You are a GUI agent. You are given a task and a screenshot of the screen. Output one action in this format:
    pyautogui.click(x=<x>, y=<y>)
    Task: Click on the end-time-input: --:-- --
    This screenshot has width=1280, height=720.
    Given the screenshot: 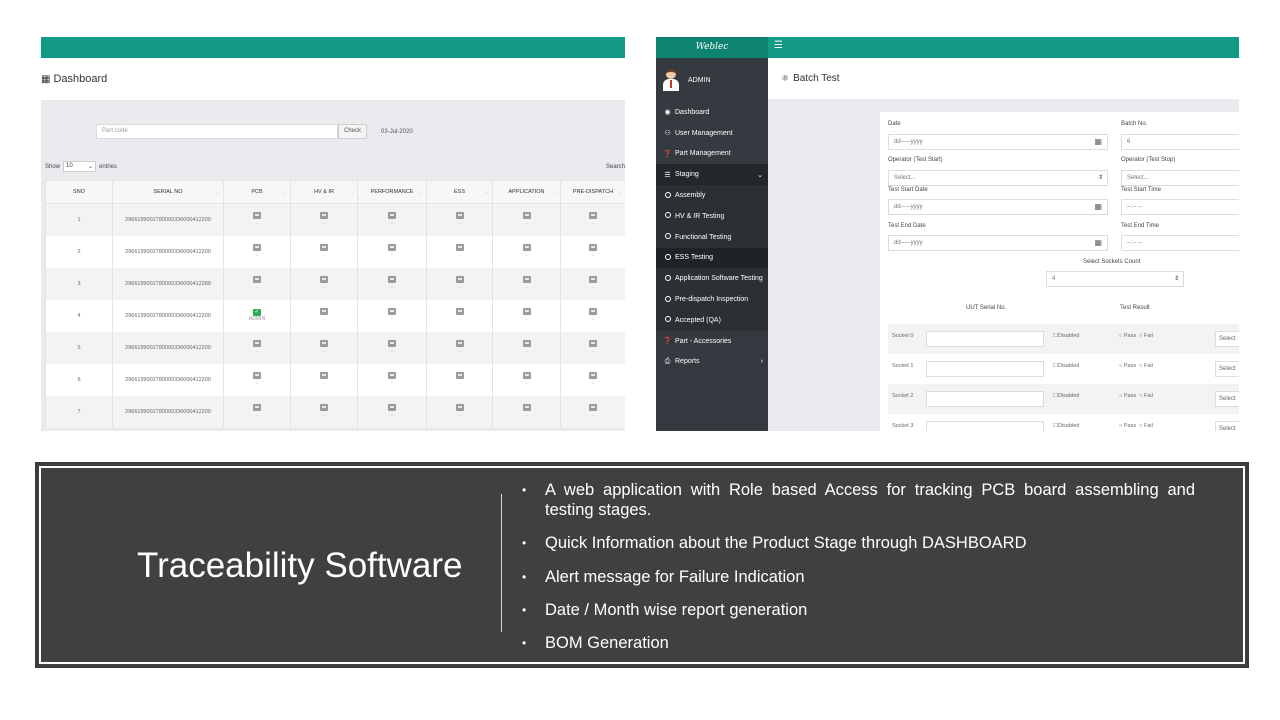 What is the action you would take?
    pyautogui.click(x=1180, y=243)
    